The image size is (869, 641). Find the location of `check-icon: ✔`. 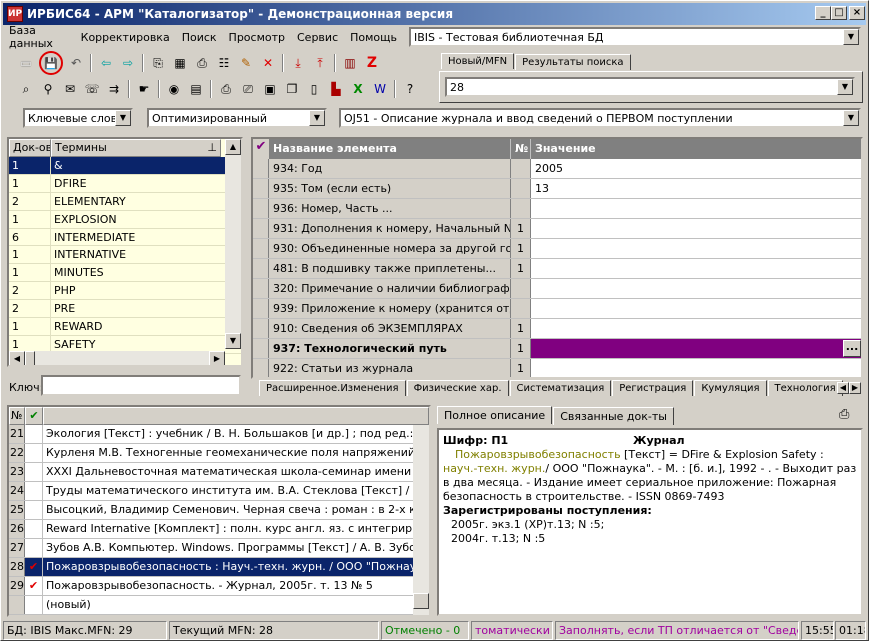

check-icon: ✔ is located at coordinates (34, 567).